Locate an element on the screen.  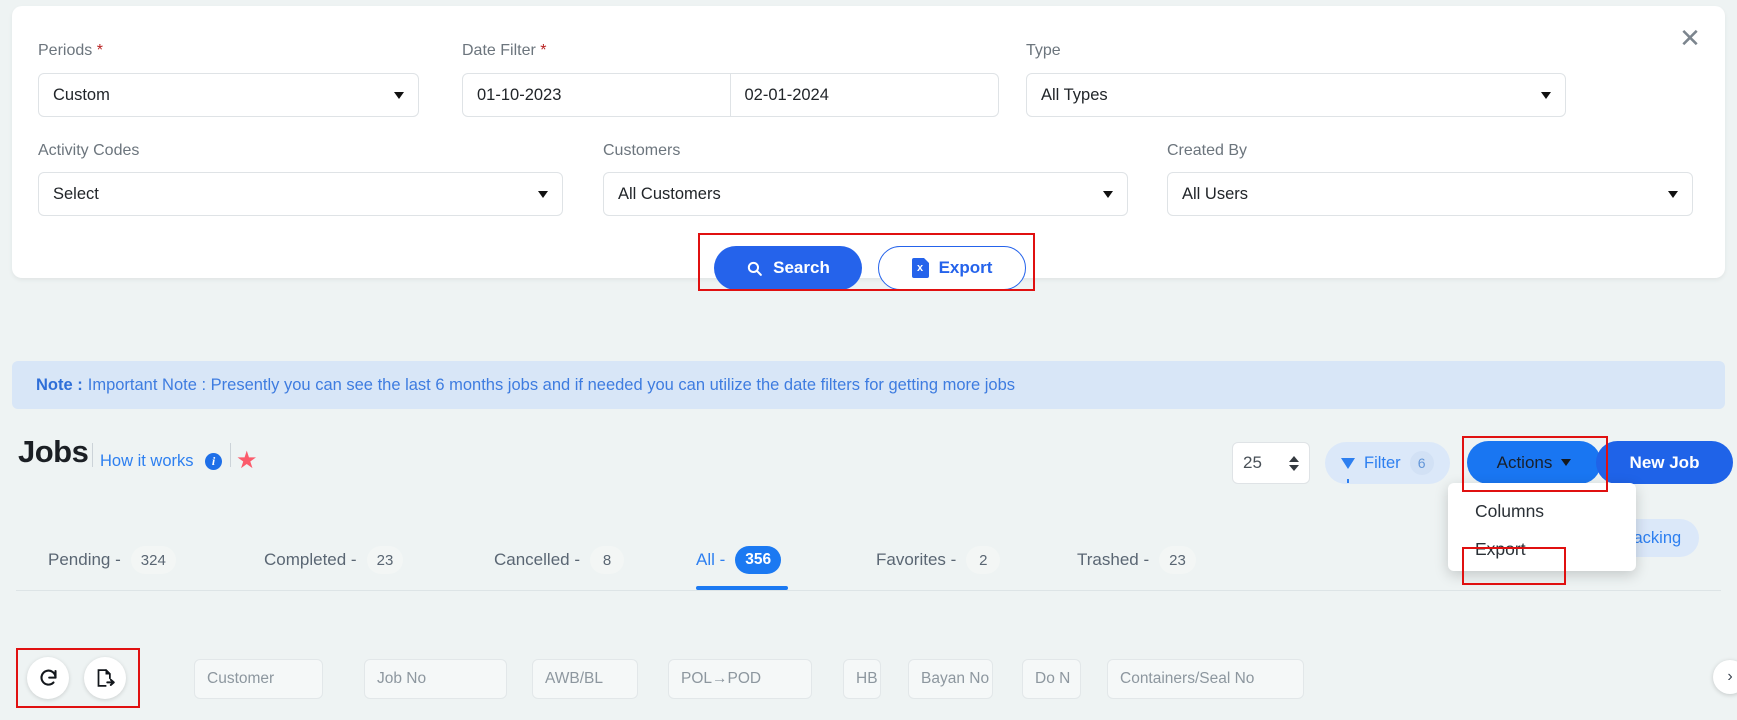
title-divider is located at coordinates (92, 455).